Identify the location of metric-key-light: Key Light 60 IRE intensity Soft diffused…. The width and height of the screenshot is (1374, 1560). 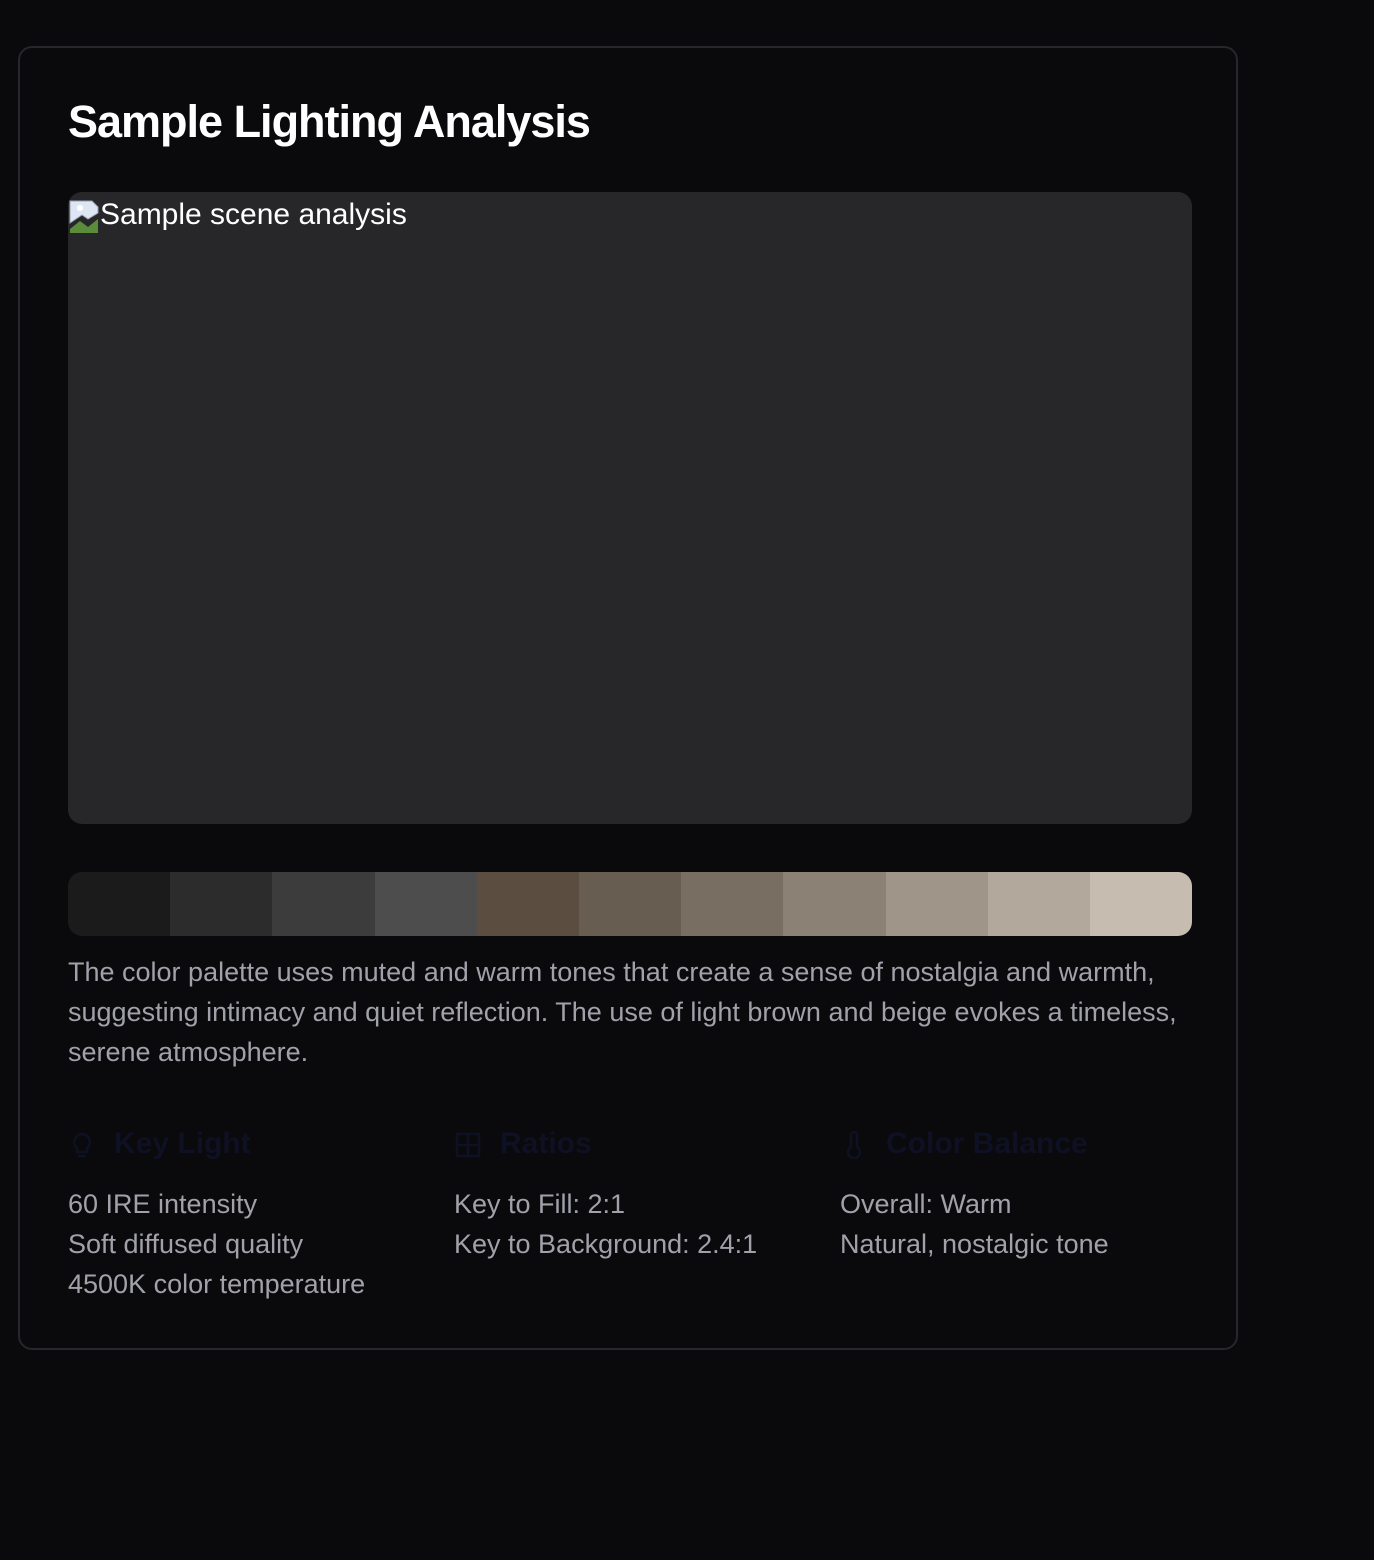
(261, 1214).